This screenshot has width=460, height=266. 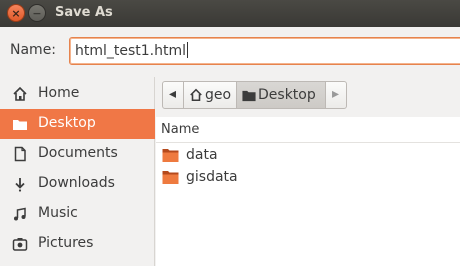 I want to click on chevron-left-icon: ◂, so click(x=173, y=94).